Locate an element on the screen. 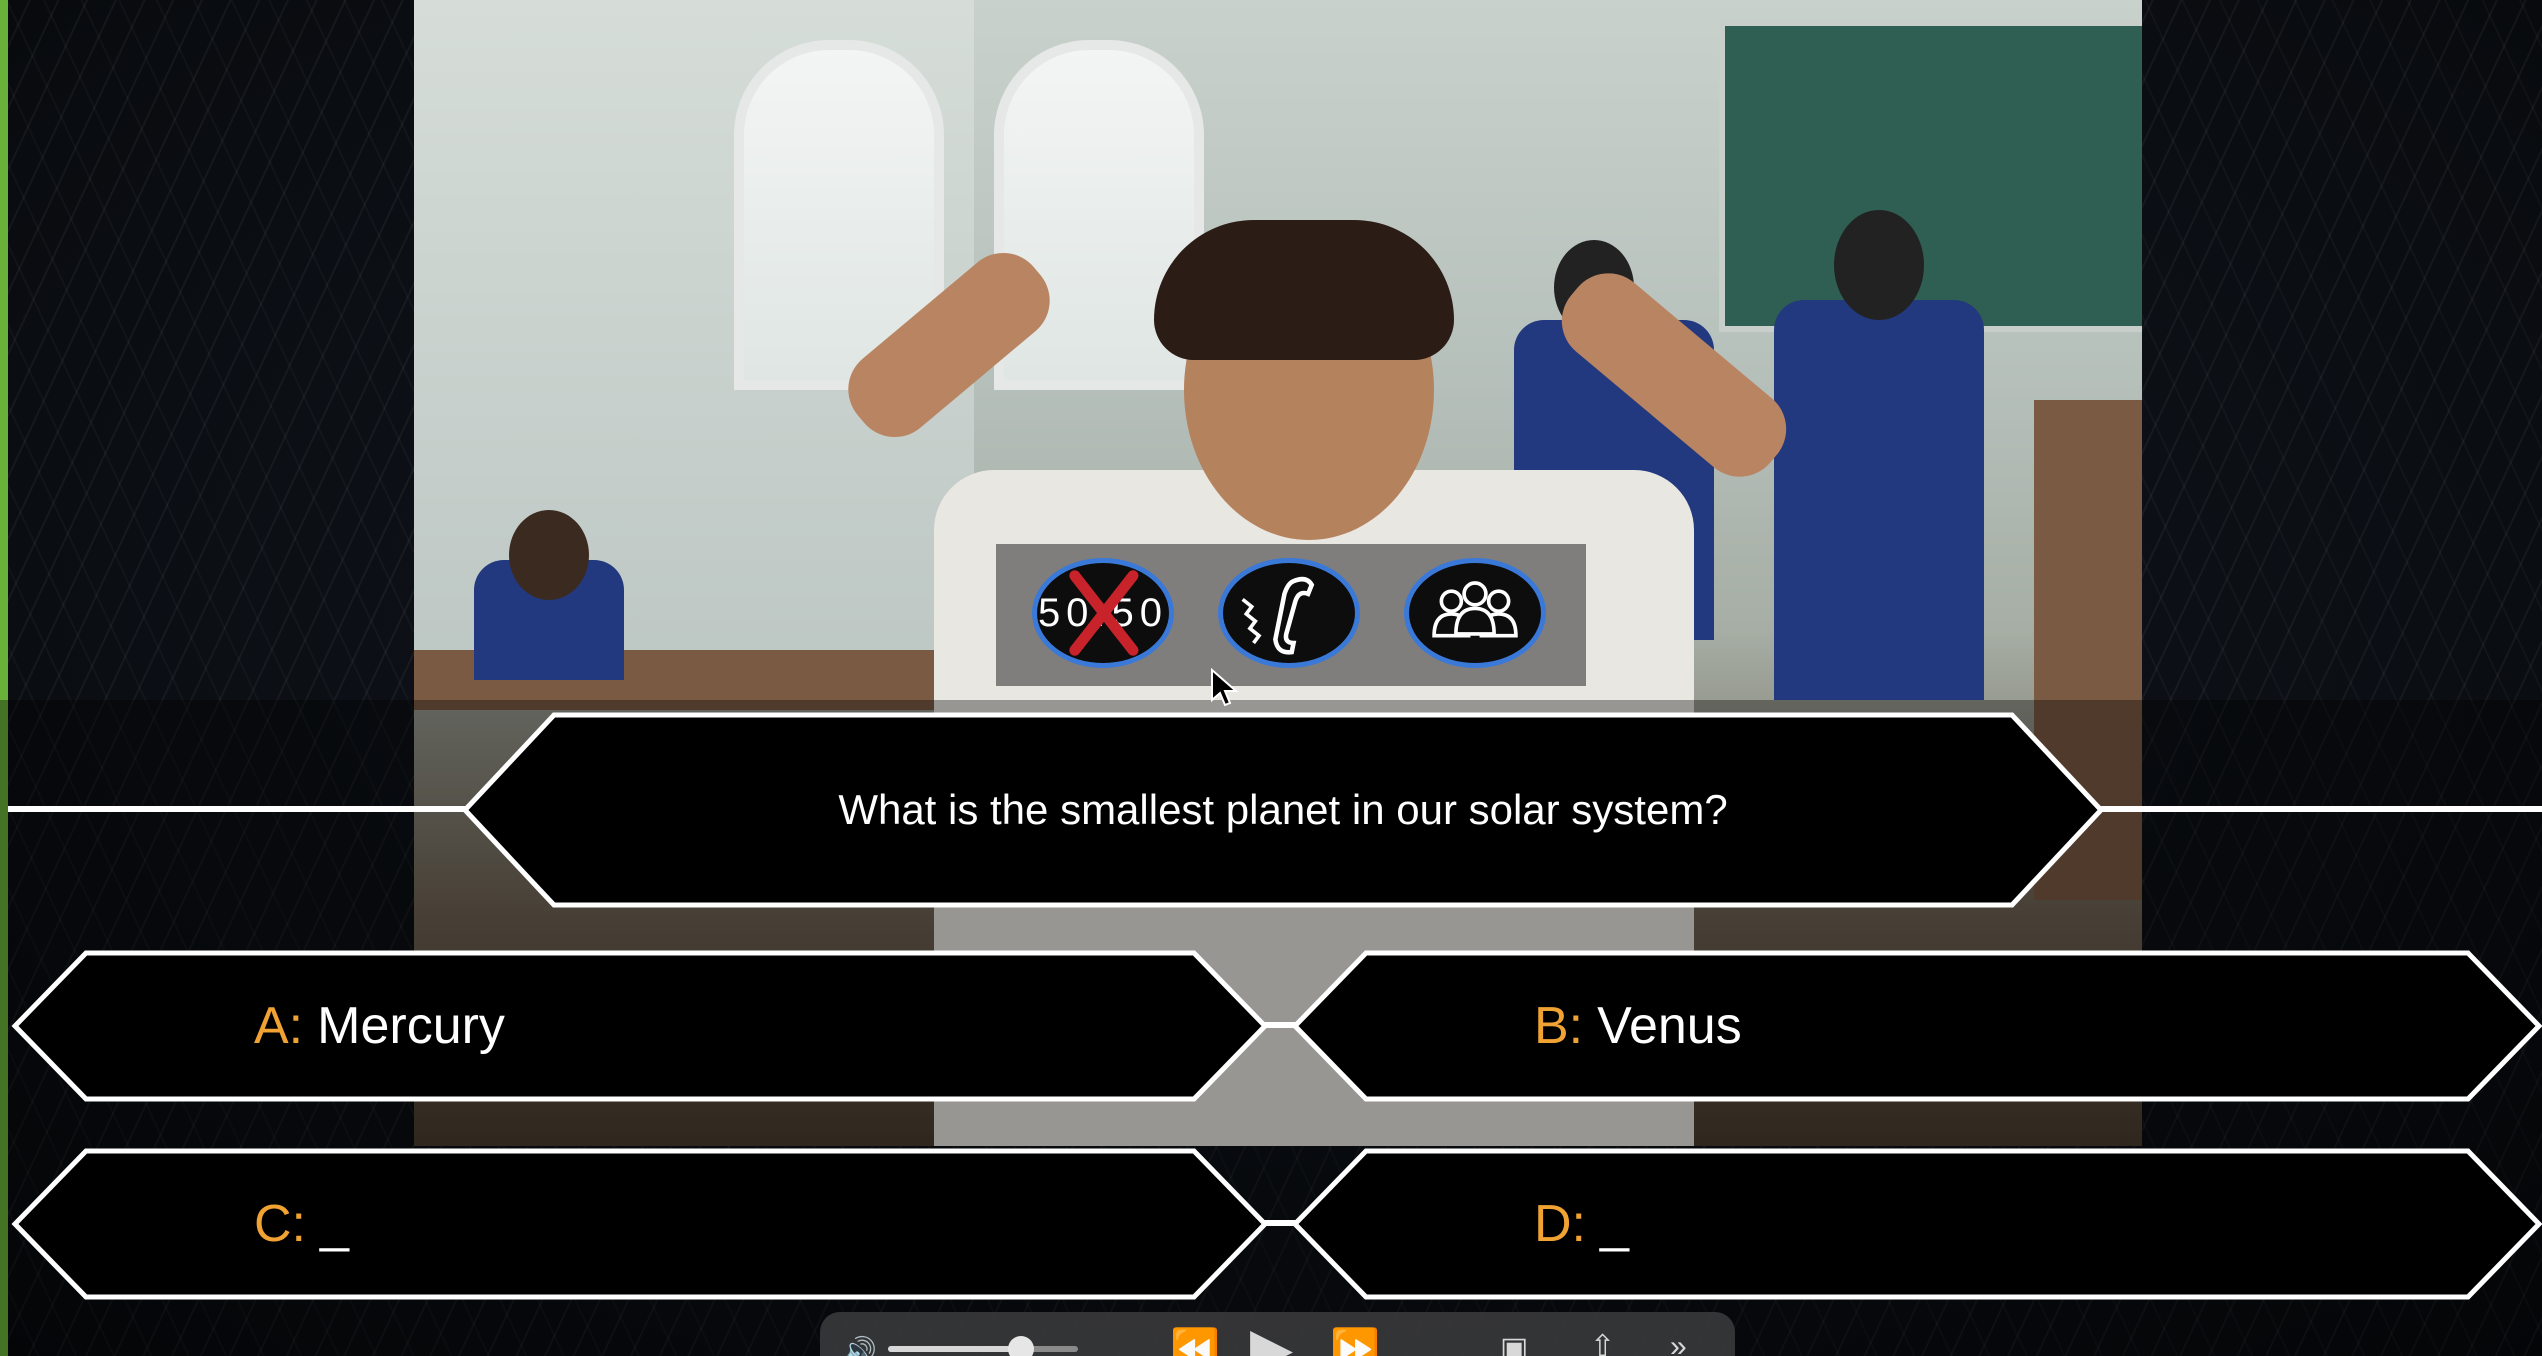  answer-b-button: B: Venus is located at coordinates (1916, 1026).